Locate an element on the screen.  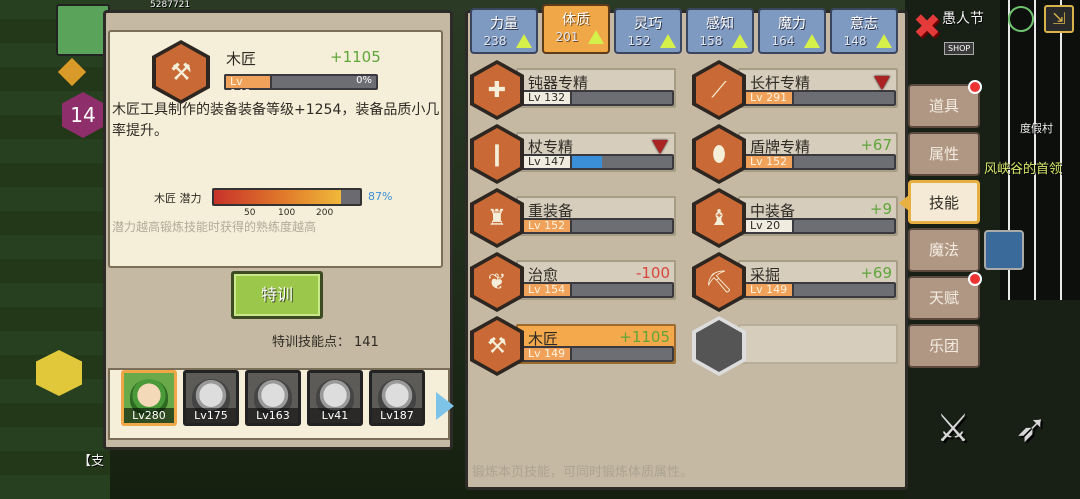
side-menu-item: 属性 is located at coordinates (944, 154).